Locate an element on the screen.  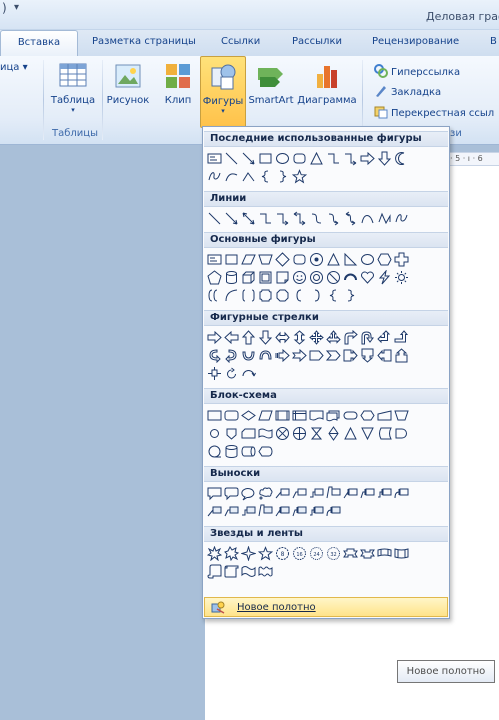
curved-circular-arrow-shape-icon is located at coordinates (248, 373).